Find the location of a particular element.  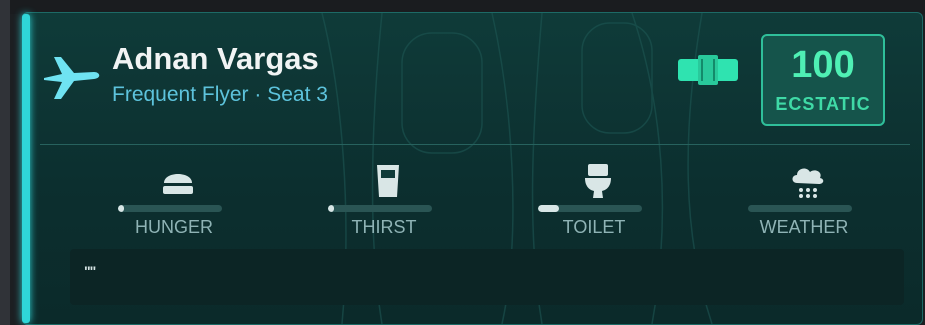

need-toilet: TOILET is located at coordinates (603, 198).